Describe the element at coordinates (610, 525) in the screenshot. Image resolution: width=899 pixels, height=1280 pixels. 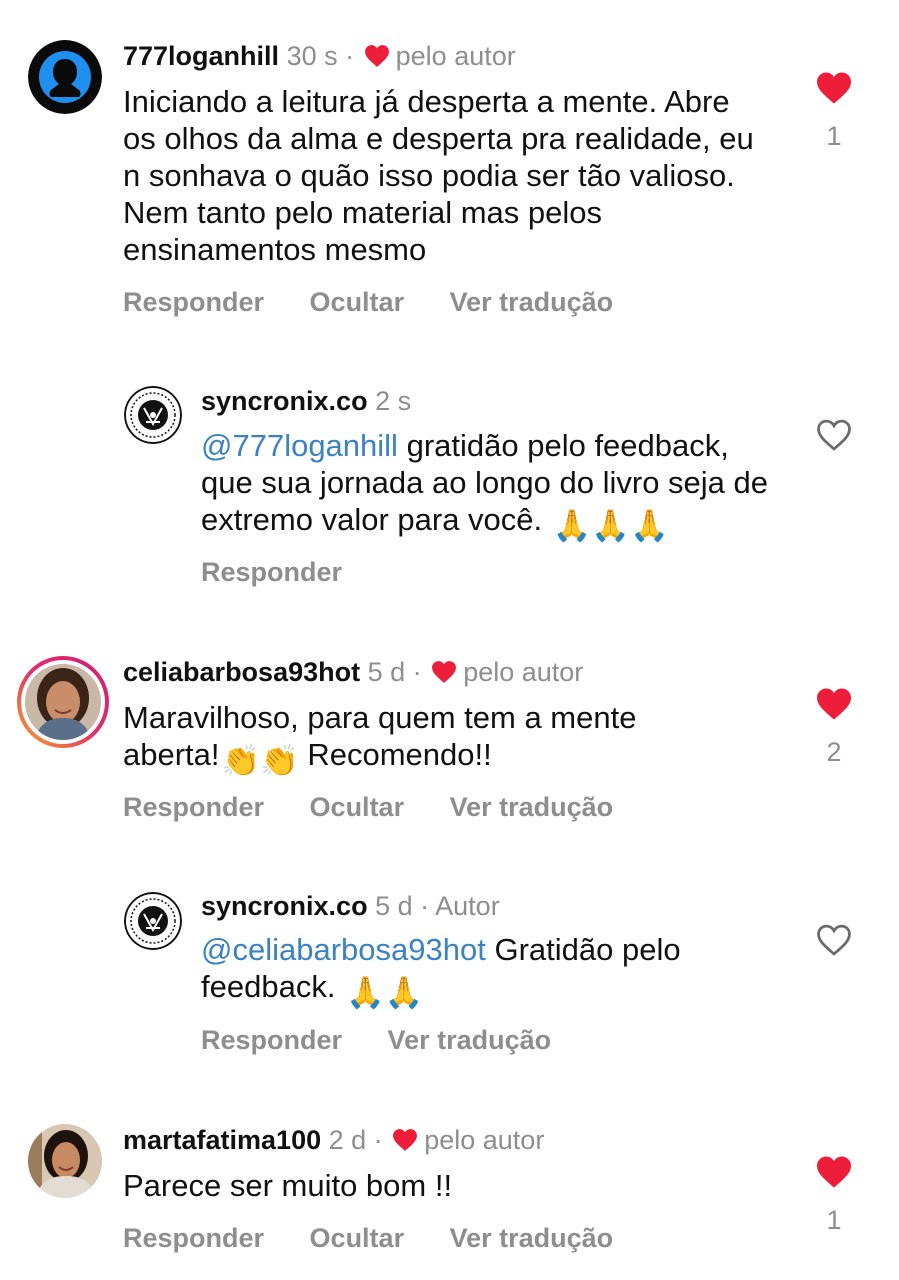
I see `praying-hands-emoji: 🙏🙏🙏` at that location.